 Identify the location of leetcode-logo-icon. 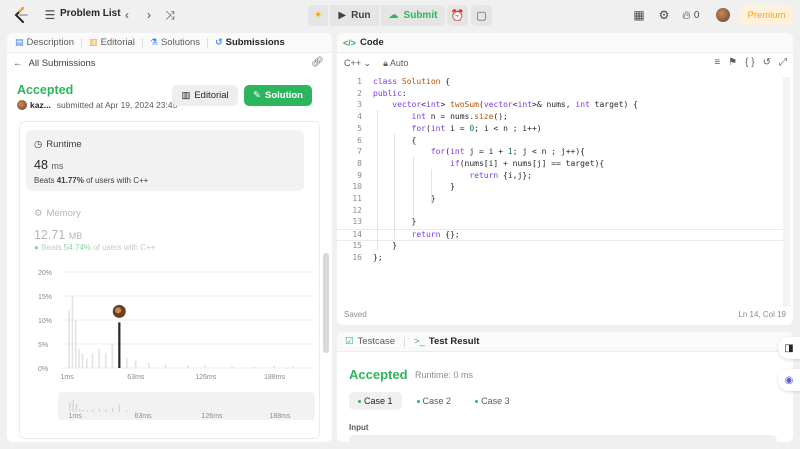
(21, 15).